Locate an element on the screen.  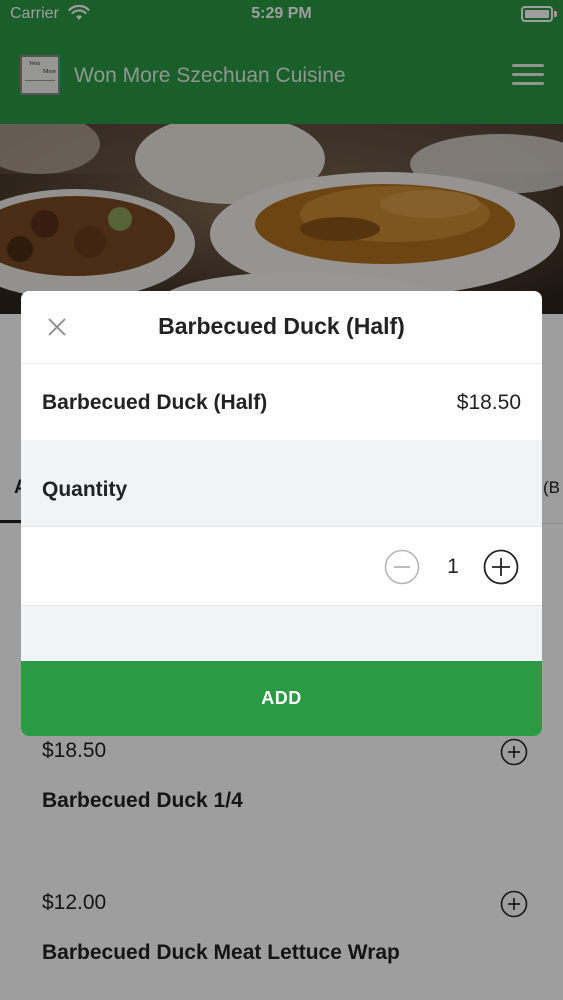
quantity-value: 1 is located at coordinates (453, 566).